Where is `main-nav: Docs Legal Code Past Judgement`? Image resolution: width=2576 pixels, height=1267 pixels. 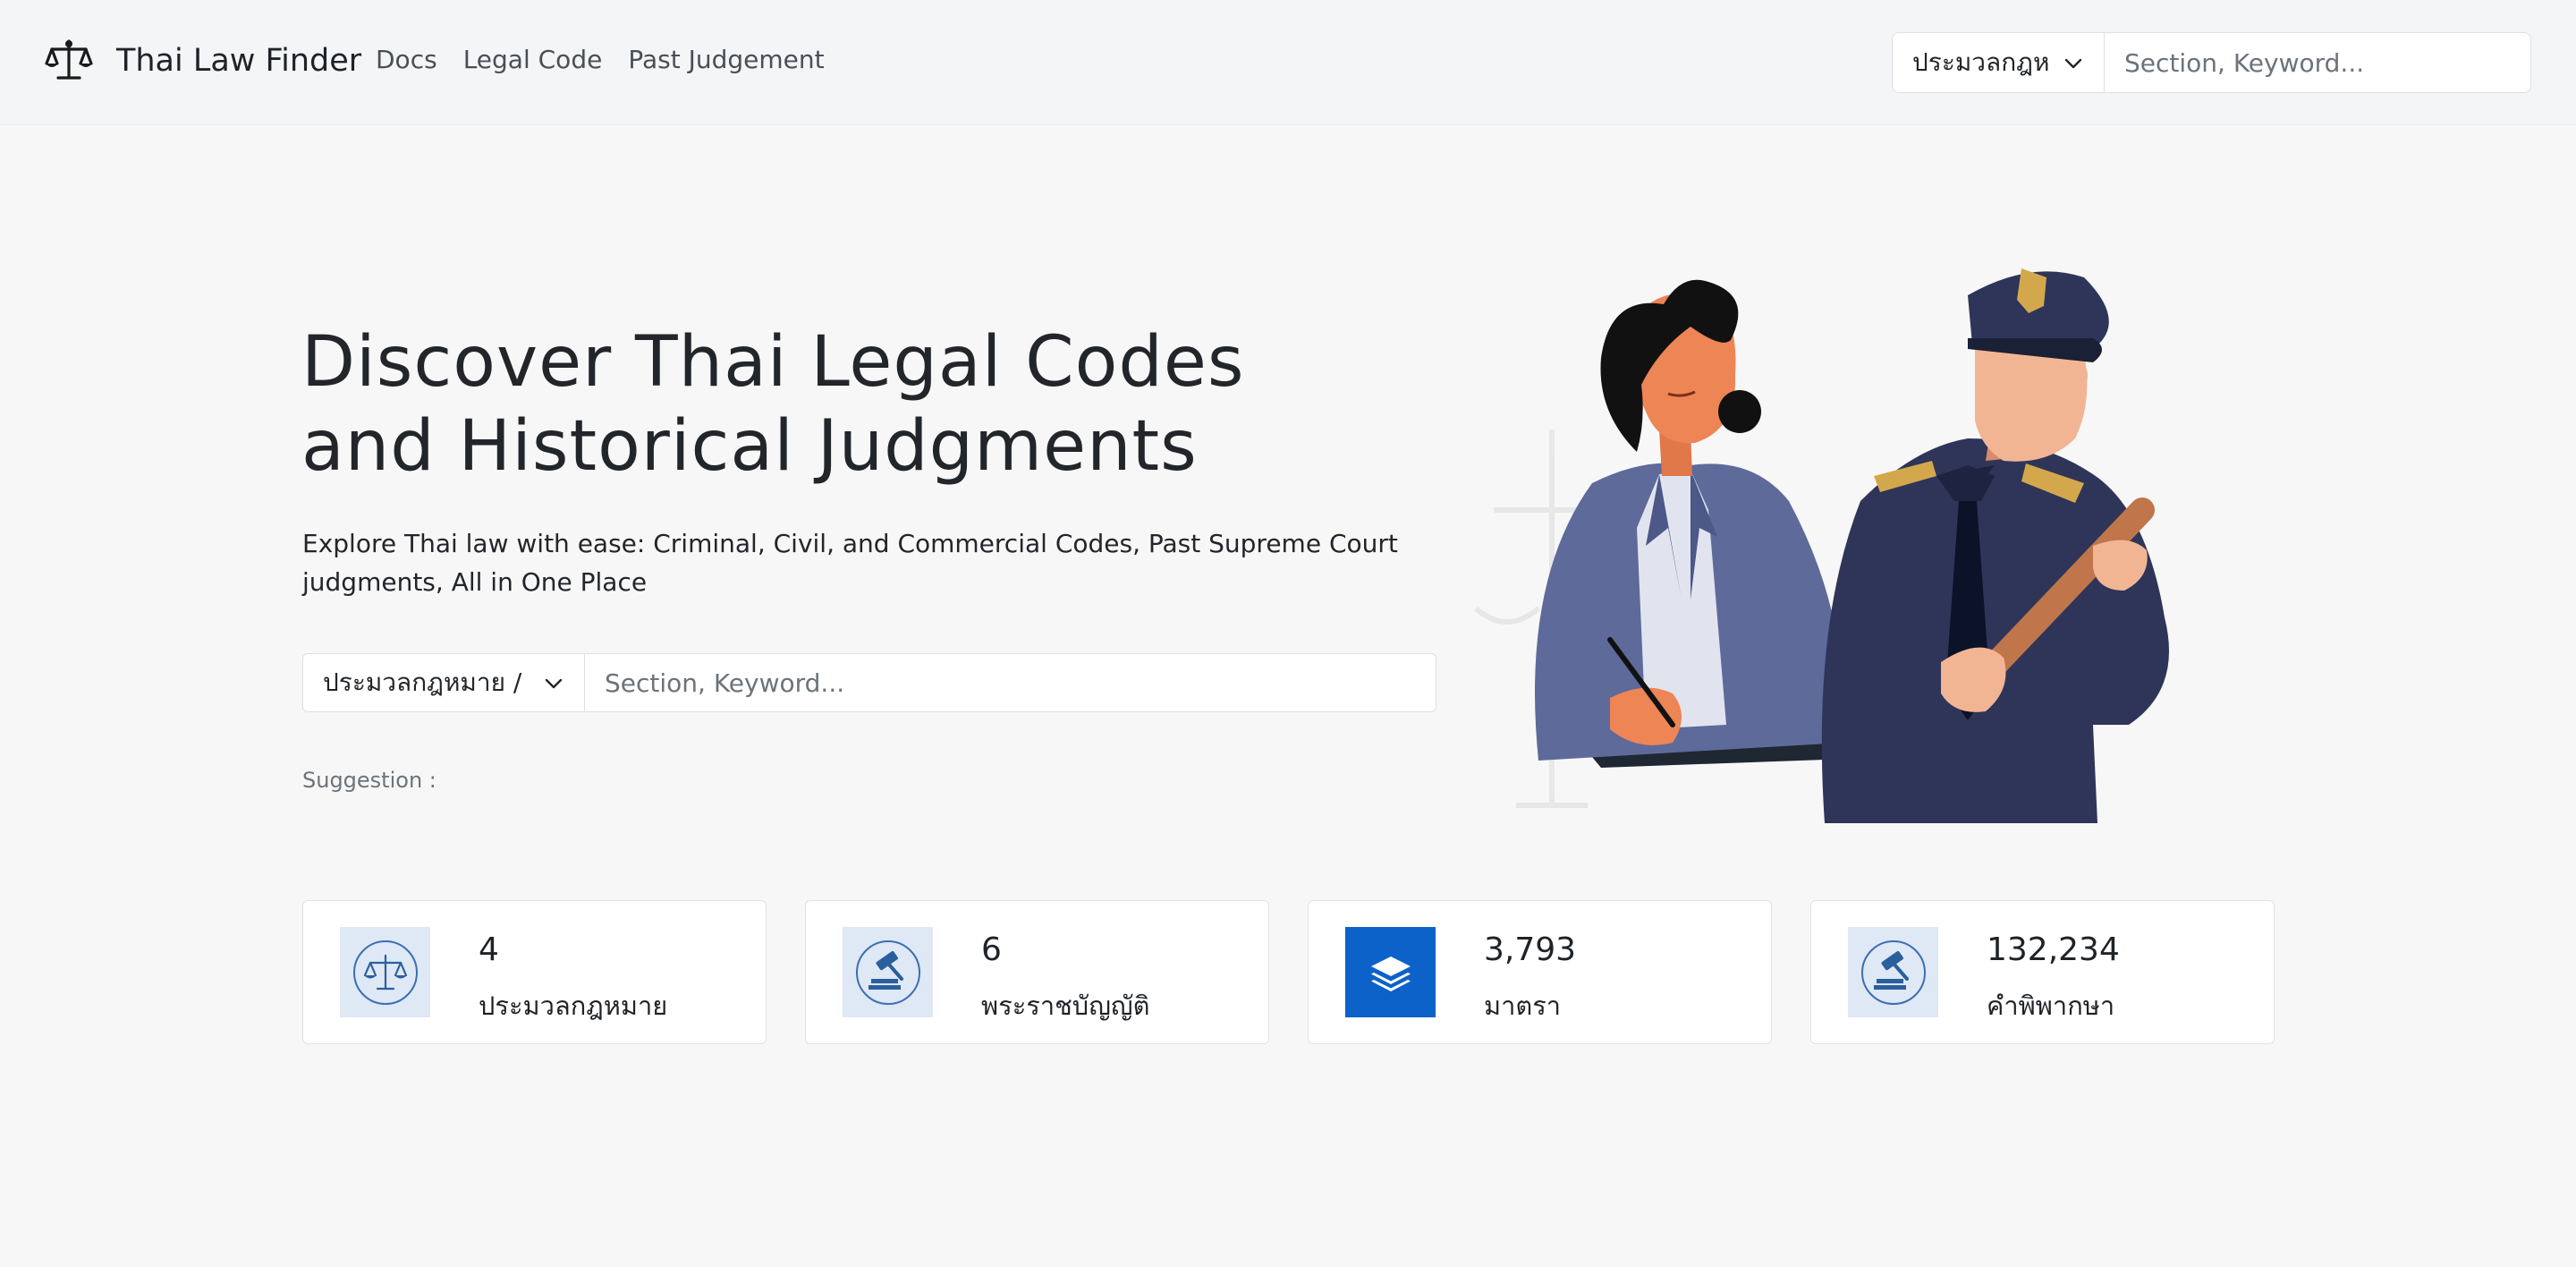
main-nav: Docs Legal Code Past Judgement is located at coordinates (613, 60).